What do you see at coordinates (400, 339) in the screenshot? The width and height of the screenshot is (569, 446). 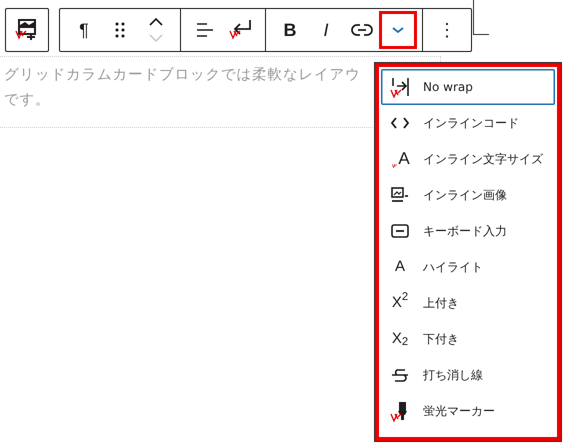 I see `format-glyph: X$_{2}$` at bounding box center [400, 339].